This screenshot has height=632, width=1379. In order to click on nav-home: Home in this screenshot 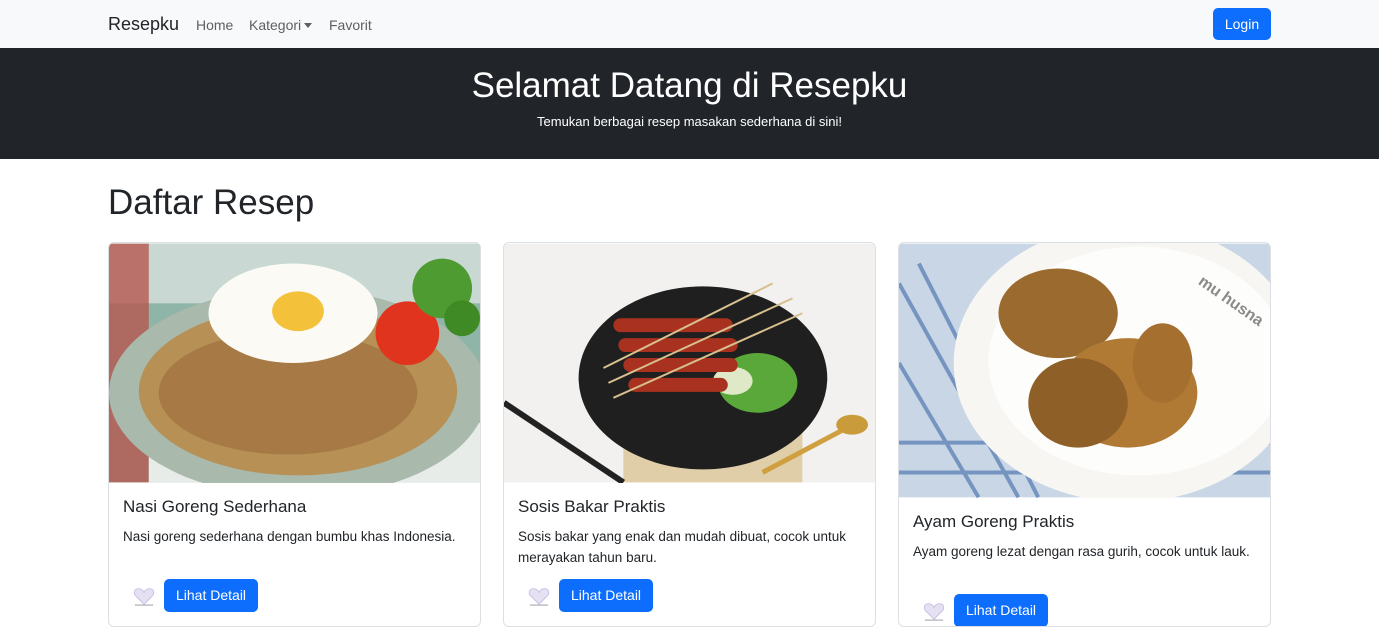, I will do `click(214, 25)`.